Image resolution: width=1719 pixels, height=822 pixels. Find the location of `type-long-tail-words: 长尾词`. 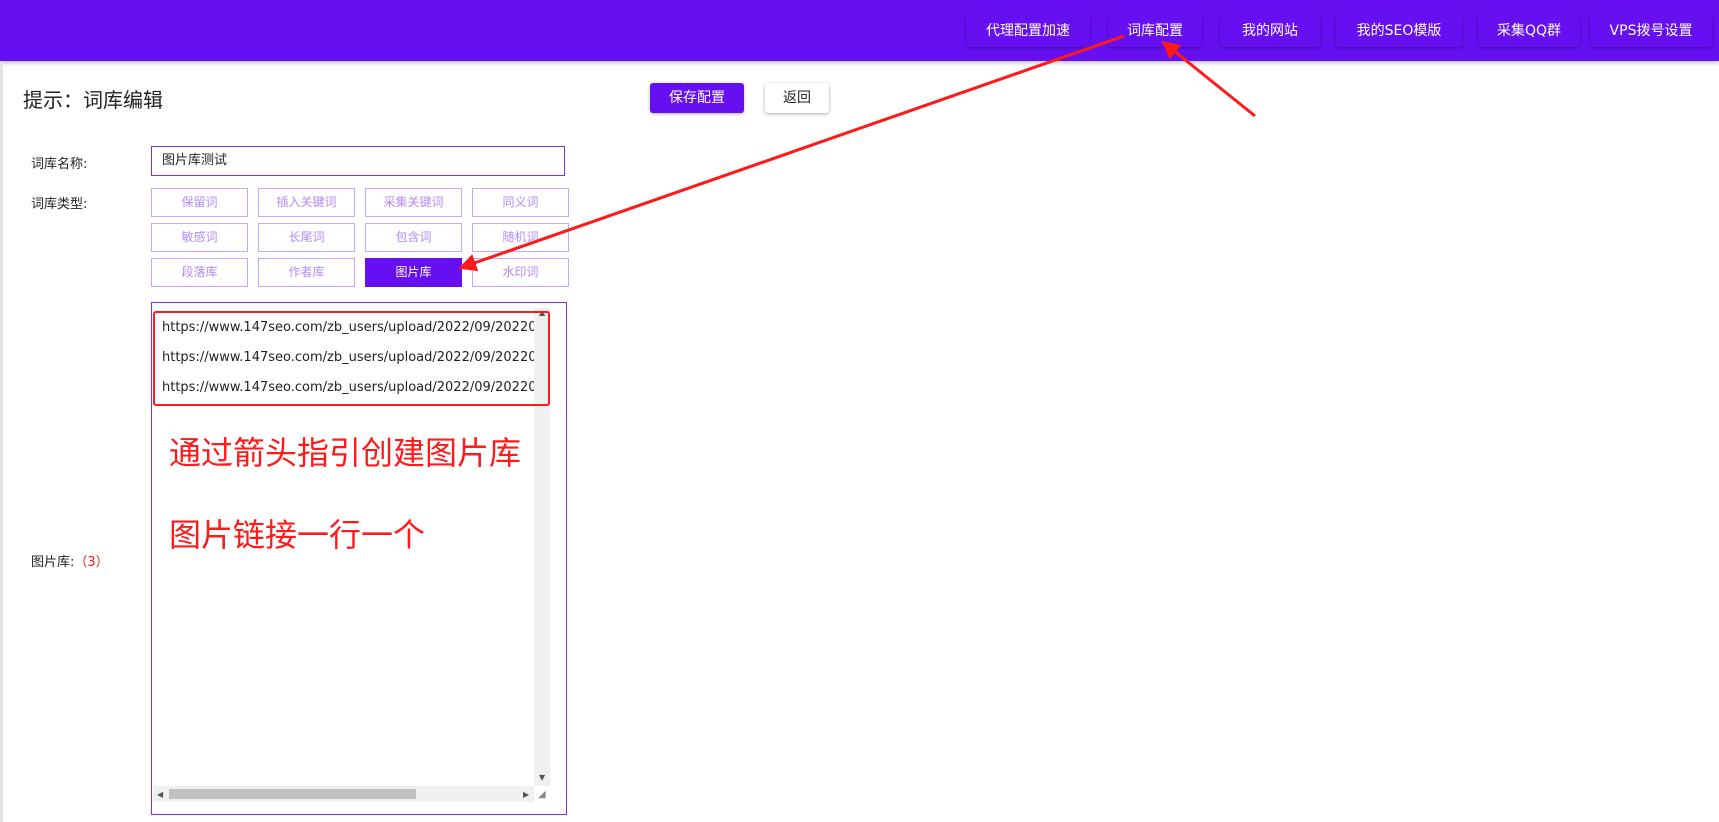

type-long-tail-words: 长尾词 is located at coordinates (306, 237).